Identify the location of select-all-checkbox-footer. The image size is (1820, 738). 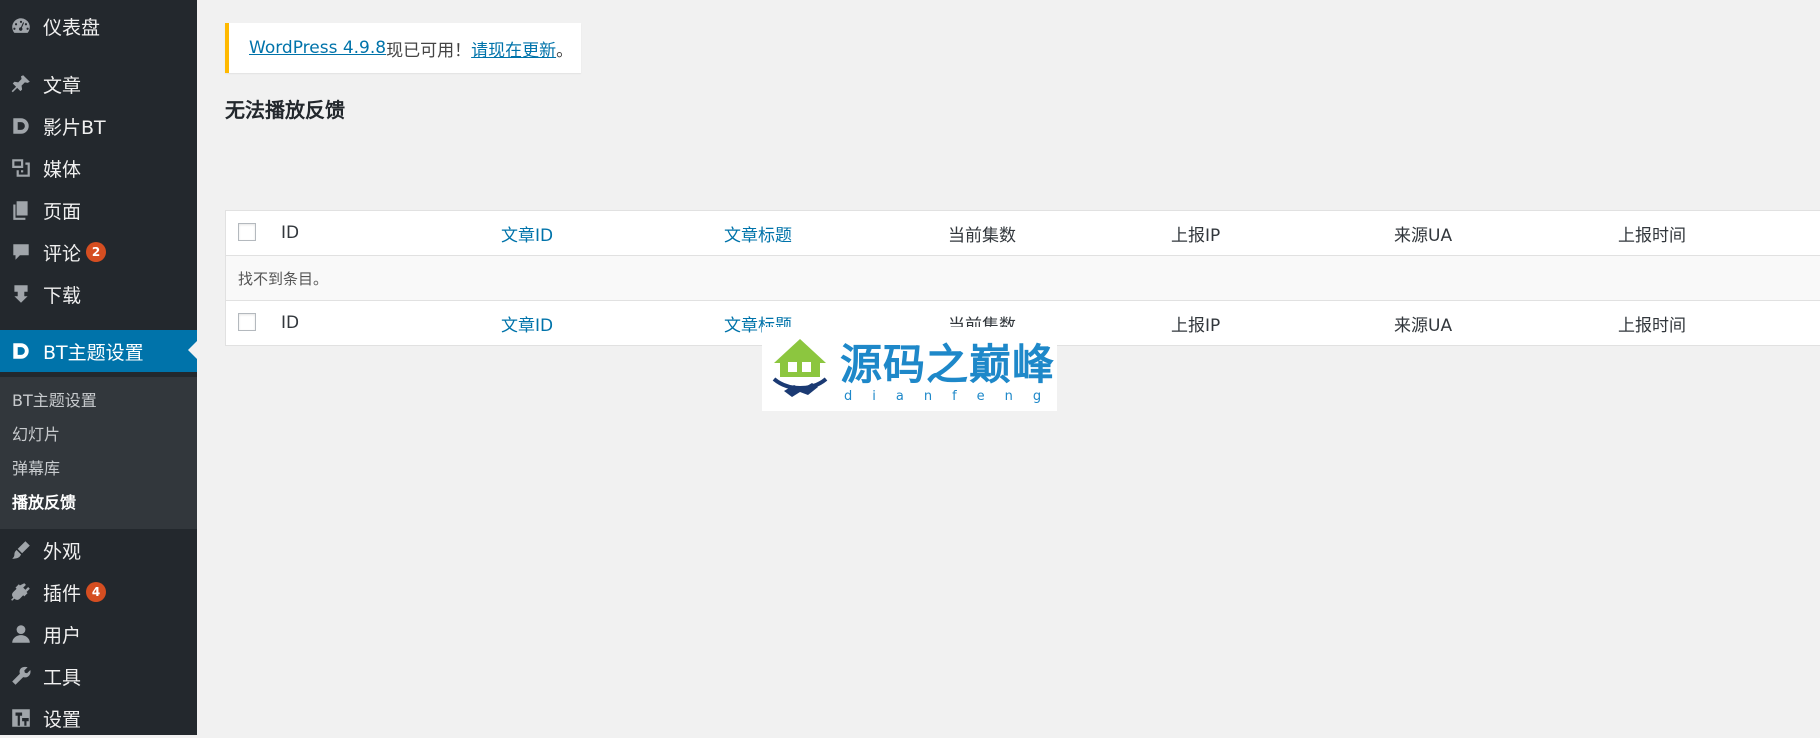
(247, 322).